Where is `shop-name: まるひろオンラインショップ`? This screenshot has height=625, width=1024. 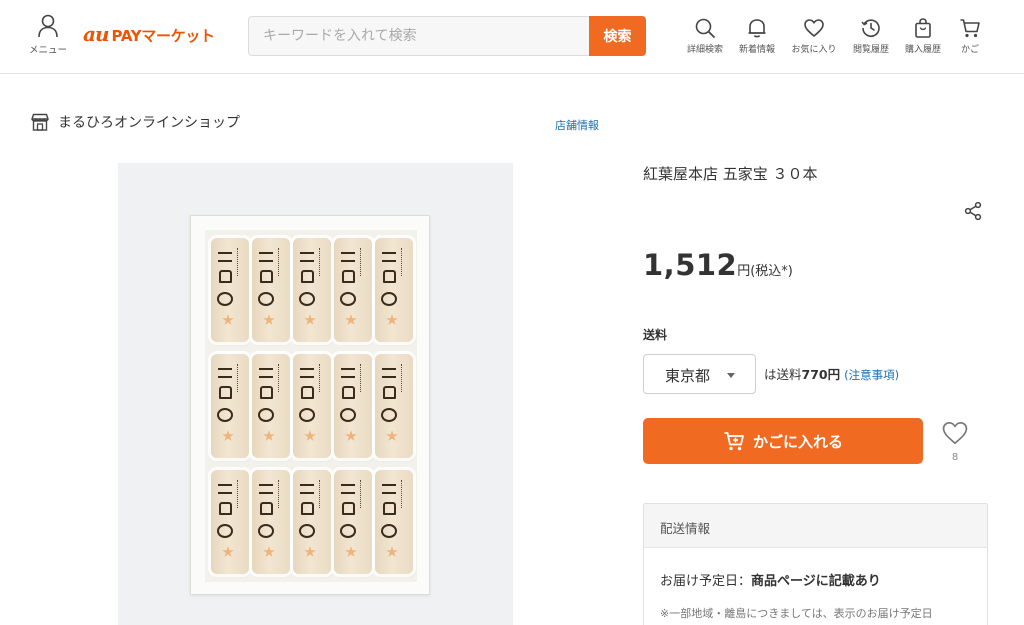 shop-name: まるひろオンラインショップ is located at coordinates (149, 123).